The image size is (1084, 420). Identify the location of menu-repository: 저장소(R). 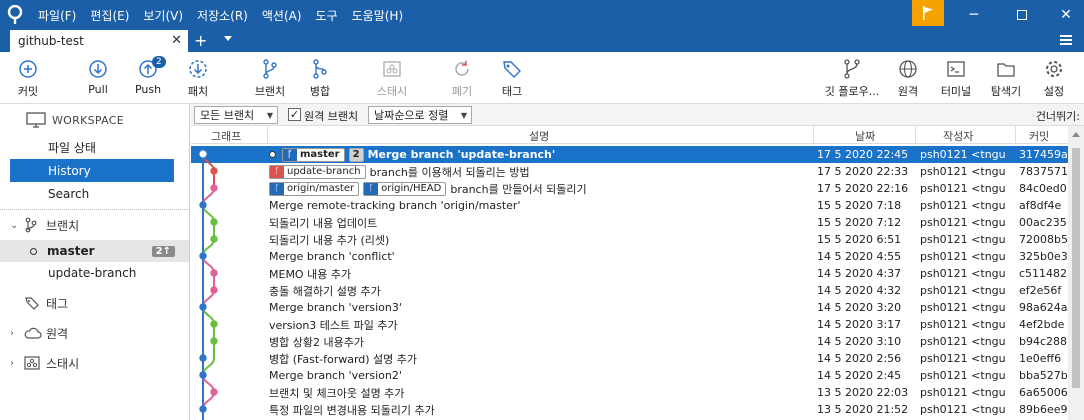
(222, 15).